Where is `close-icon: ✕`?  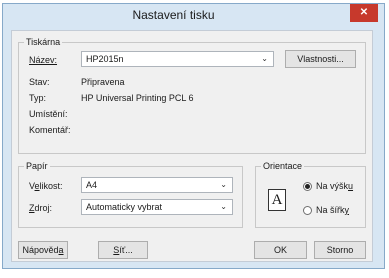 close-icon: ✕ is located at coordinates (364, 12).